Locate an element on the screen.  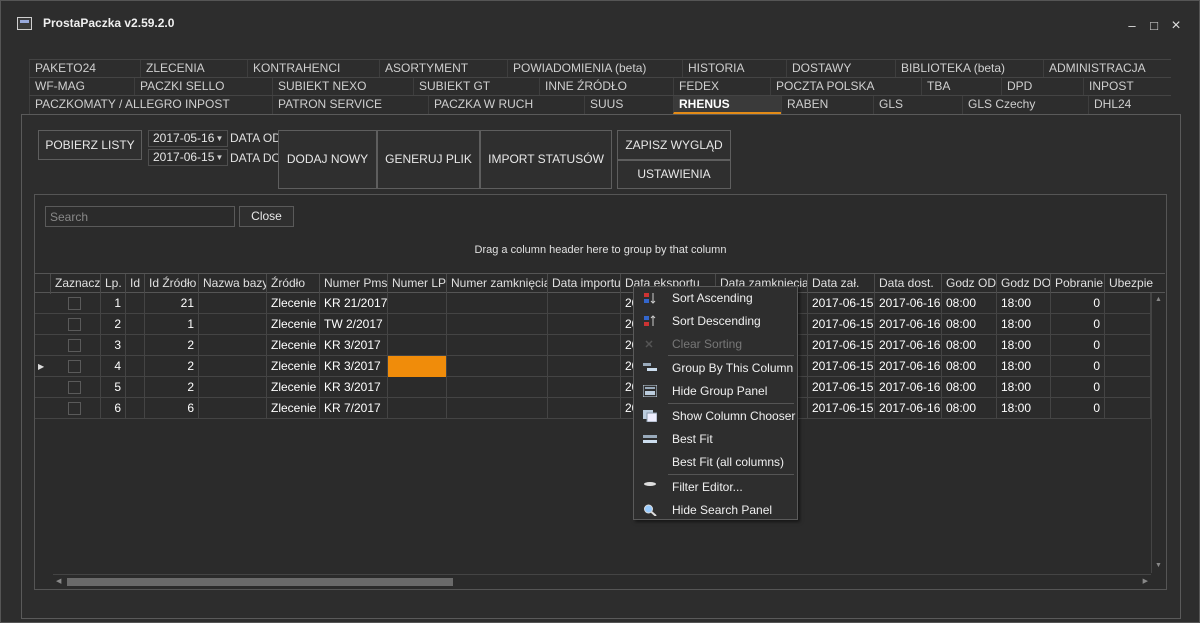
generate-file-button: GENERUJ PLIK is located at coordinates (428, 159).